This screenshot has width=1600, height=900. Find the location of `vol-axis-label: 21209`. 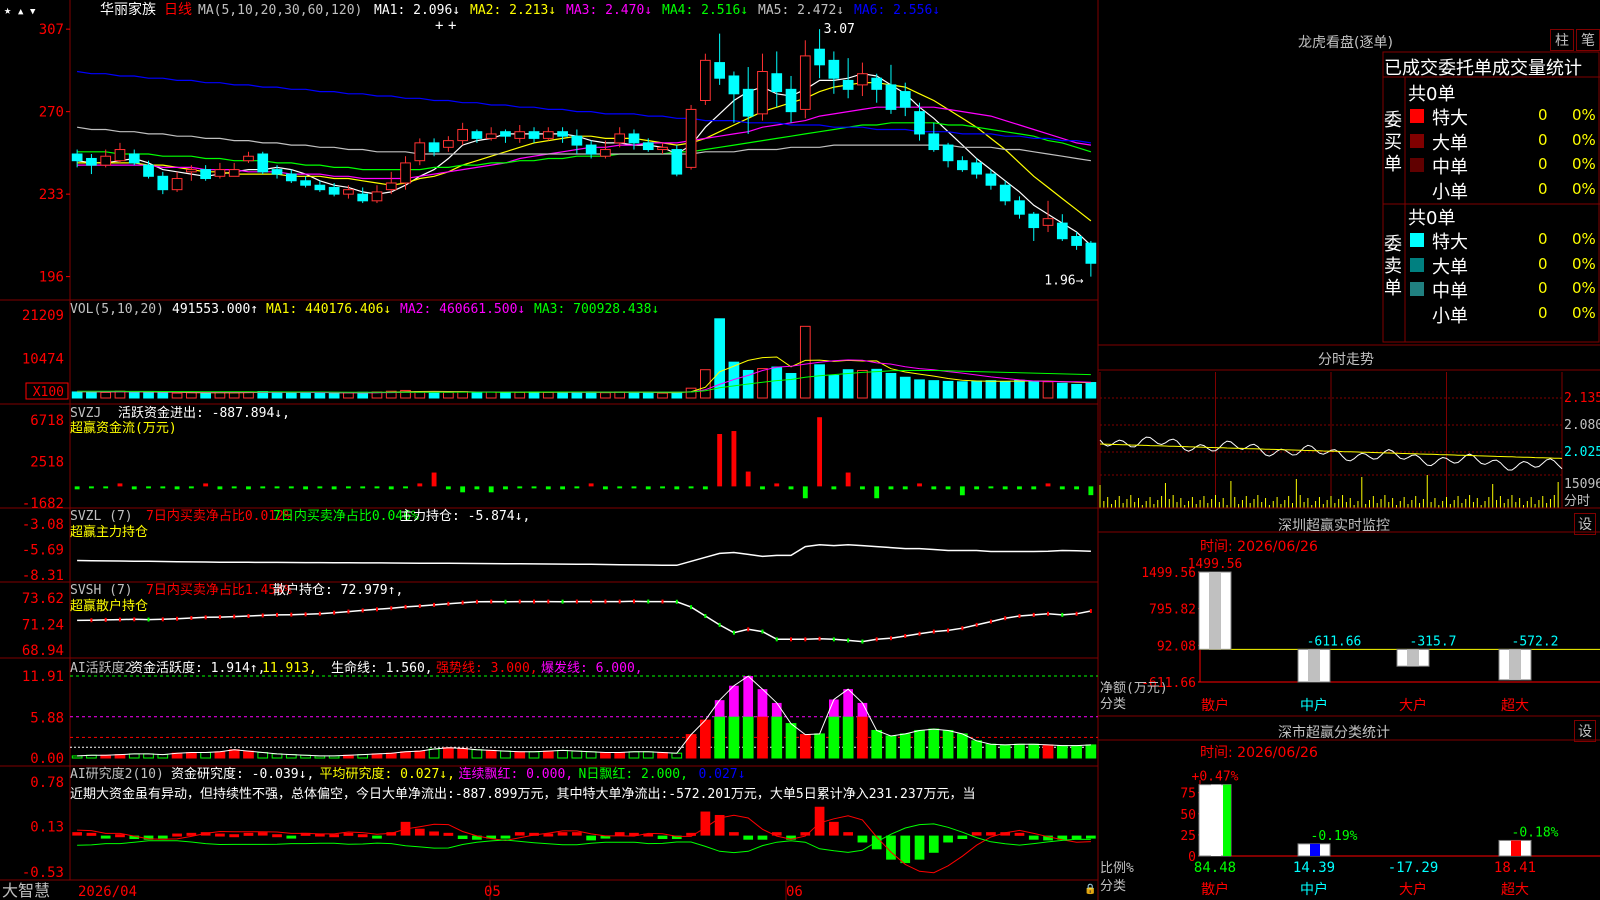

vol-axis-label: 21209 is located at coordinates (43, 316).